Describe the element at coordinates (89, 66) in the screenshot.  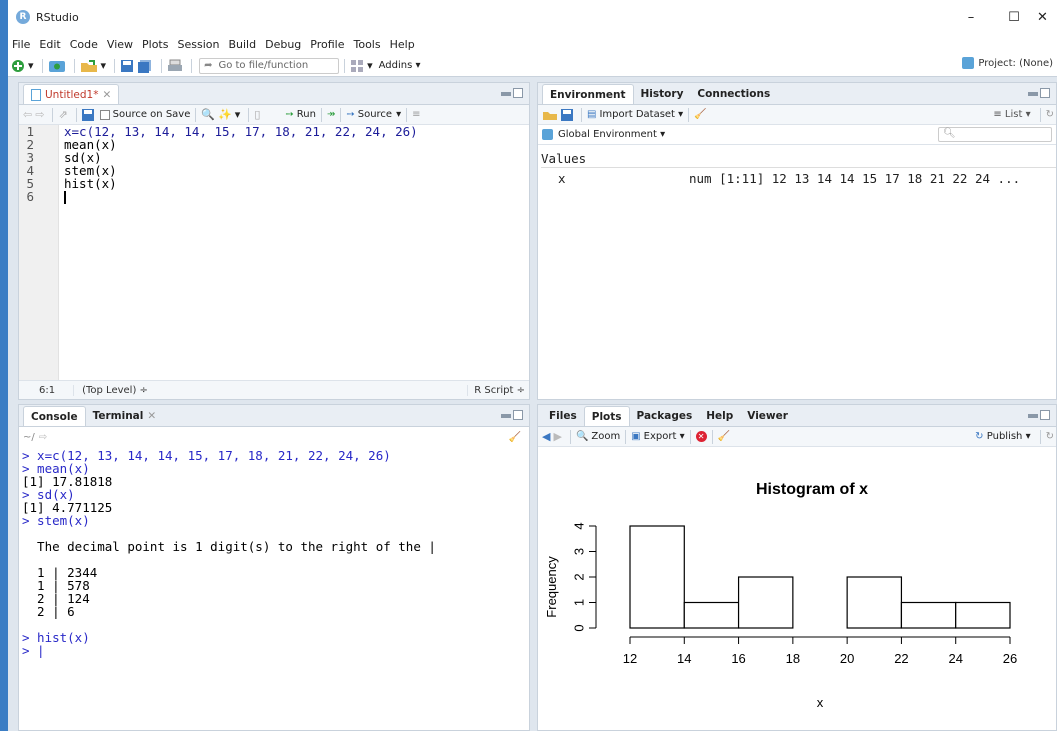
I see `open-file-icon` at that location.